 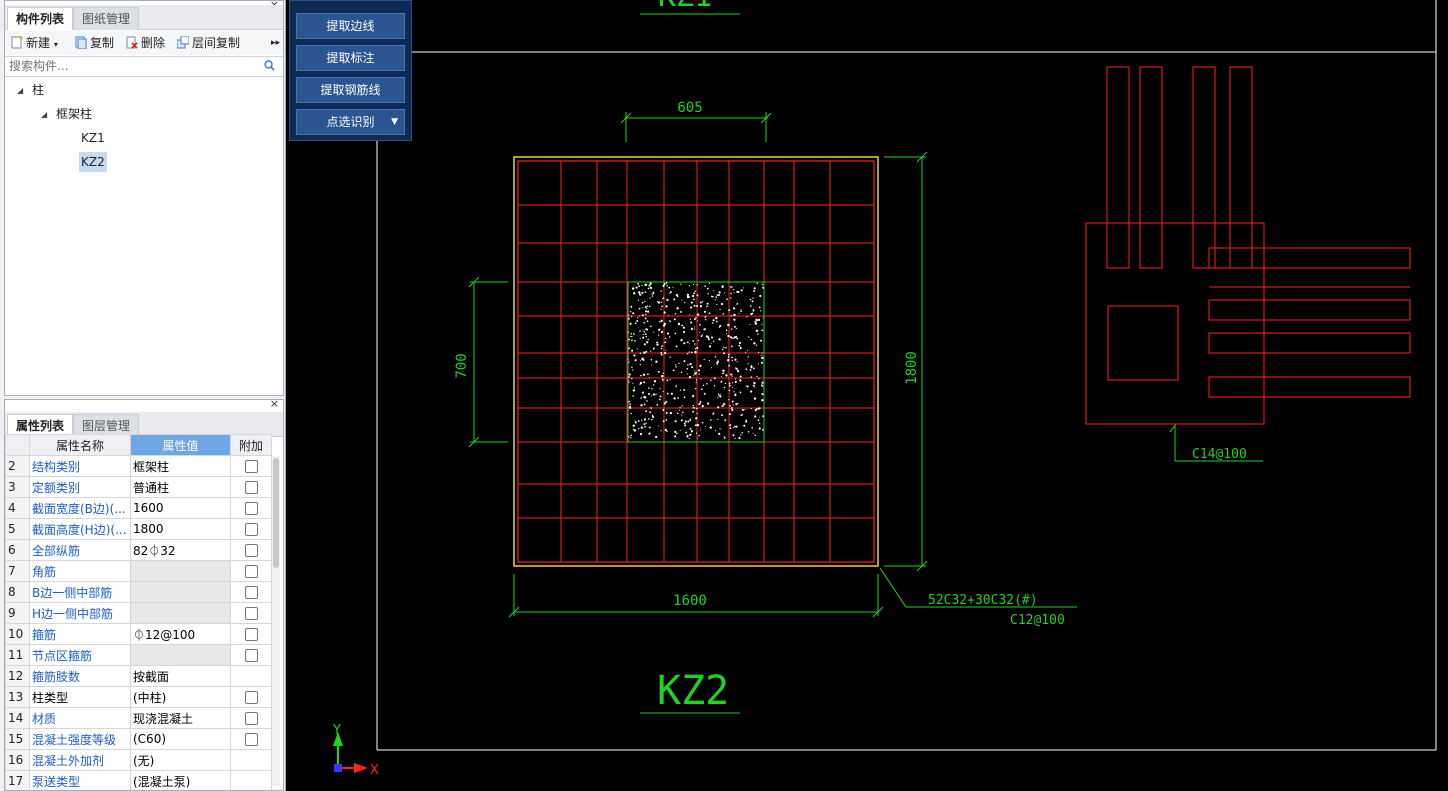 What do you see at coordinates (180, 676) in the screenshot?
I see `property-value: 按截面` at bounding box center [180, 676].